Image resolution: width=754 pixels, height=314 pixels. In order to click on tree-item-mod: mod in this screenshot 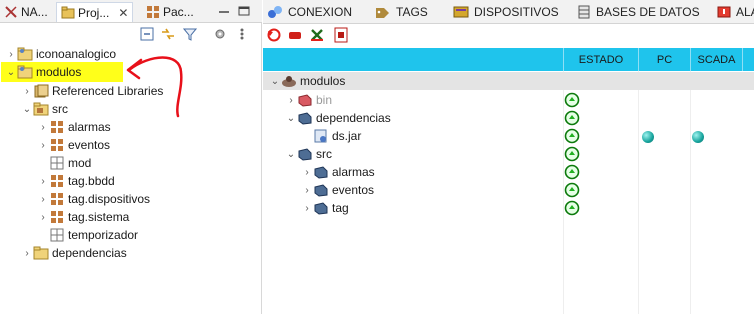, I will do `click(70, 163)`.